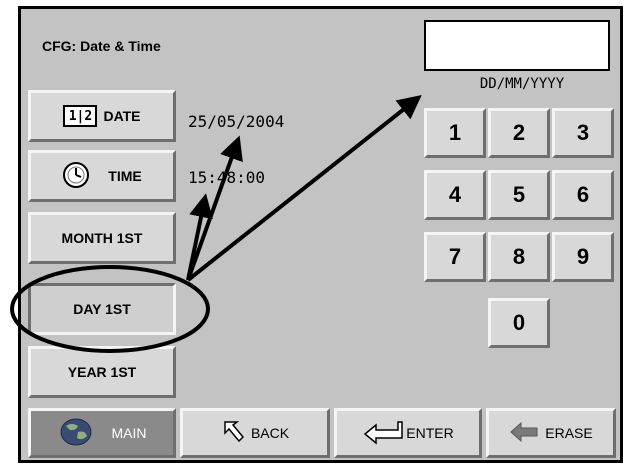  What do you see at coordinates (76, 176) in the screenshot?
I see `clock-icon` at bounding box center [76, 176].